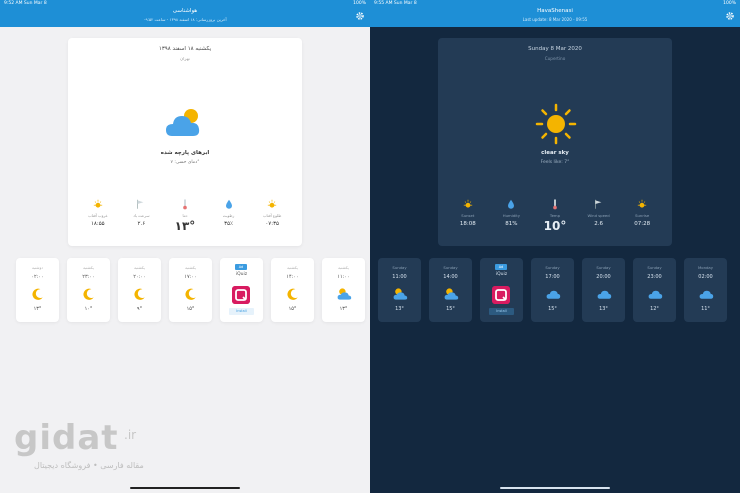 The height and width of the screenshot is (493, 740). Describe the element at coordinates (190, 277) in the screenshot. I see `forecast-time: ۱۷:۰۰` at that location.